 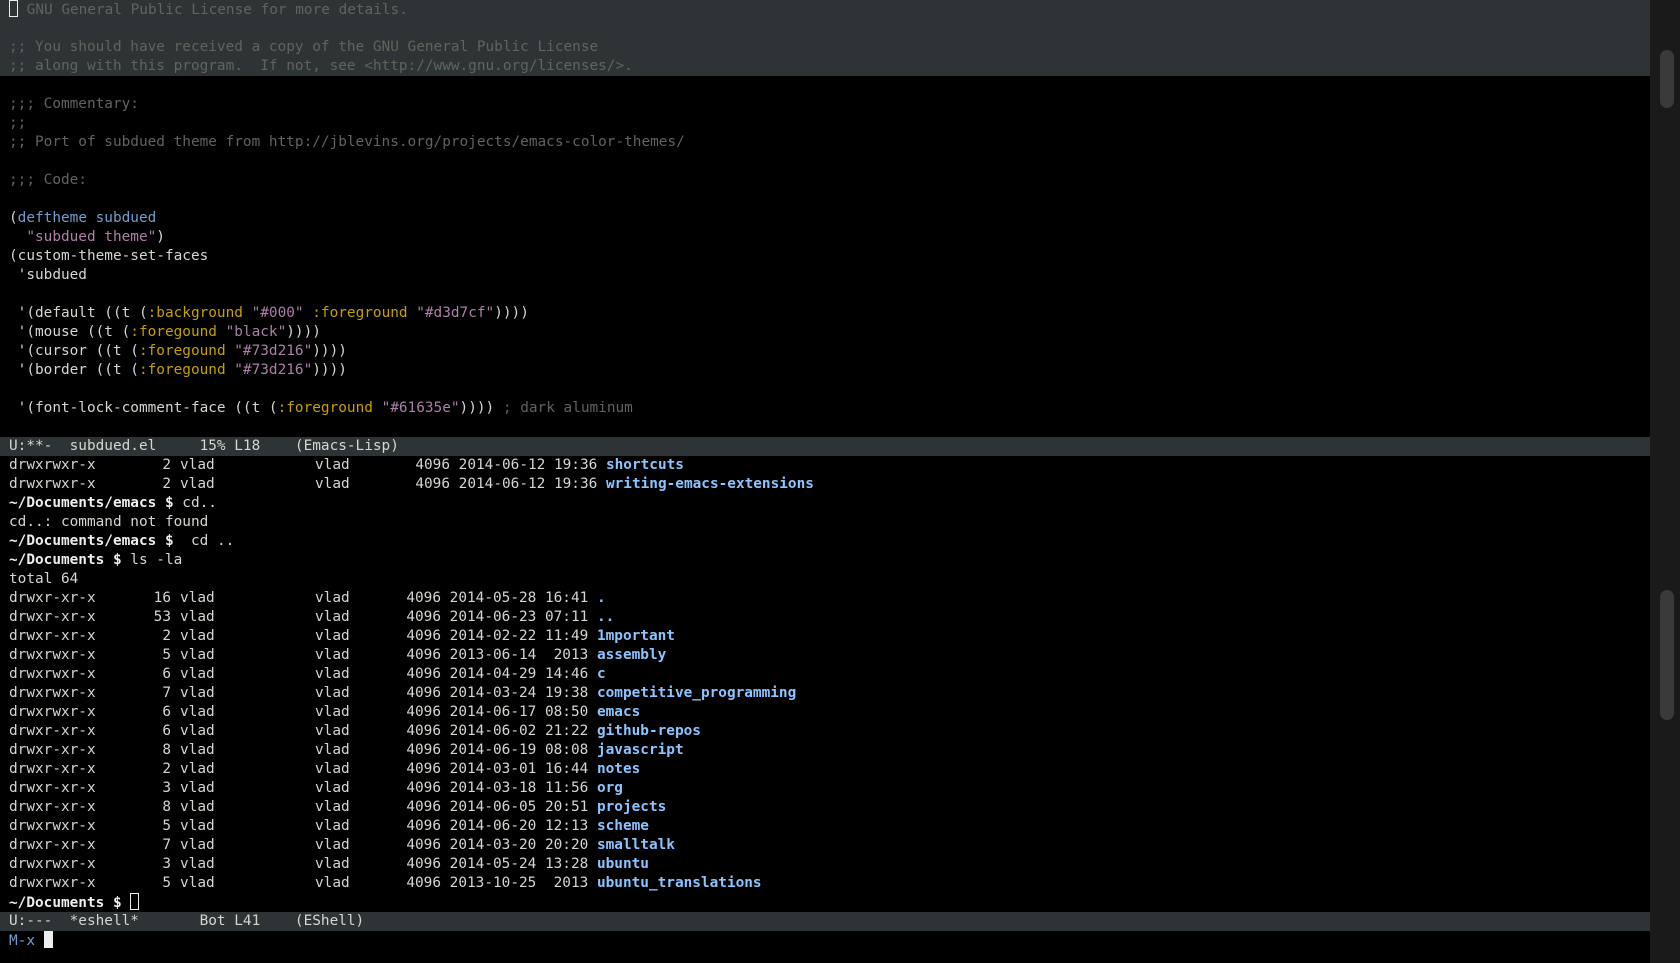 What do you see at coordinates (166, 693) in the screenshot?
I see `link-count: 7` at bounding box center [166, 693].